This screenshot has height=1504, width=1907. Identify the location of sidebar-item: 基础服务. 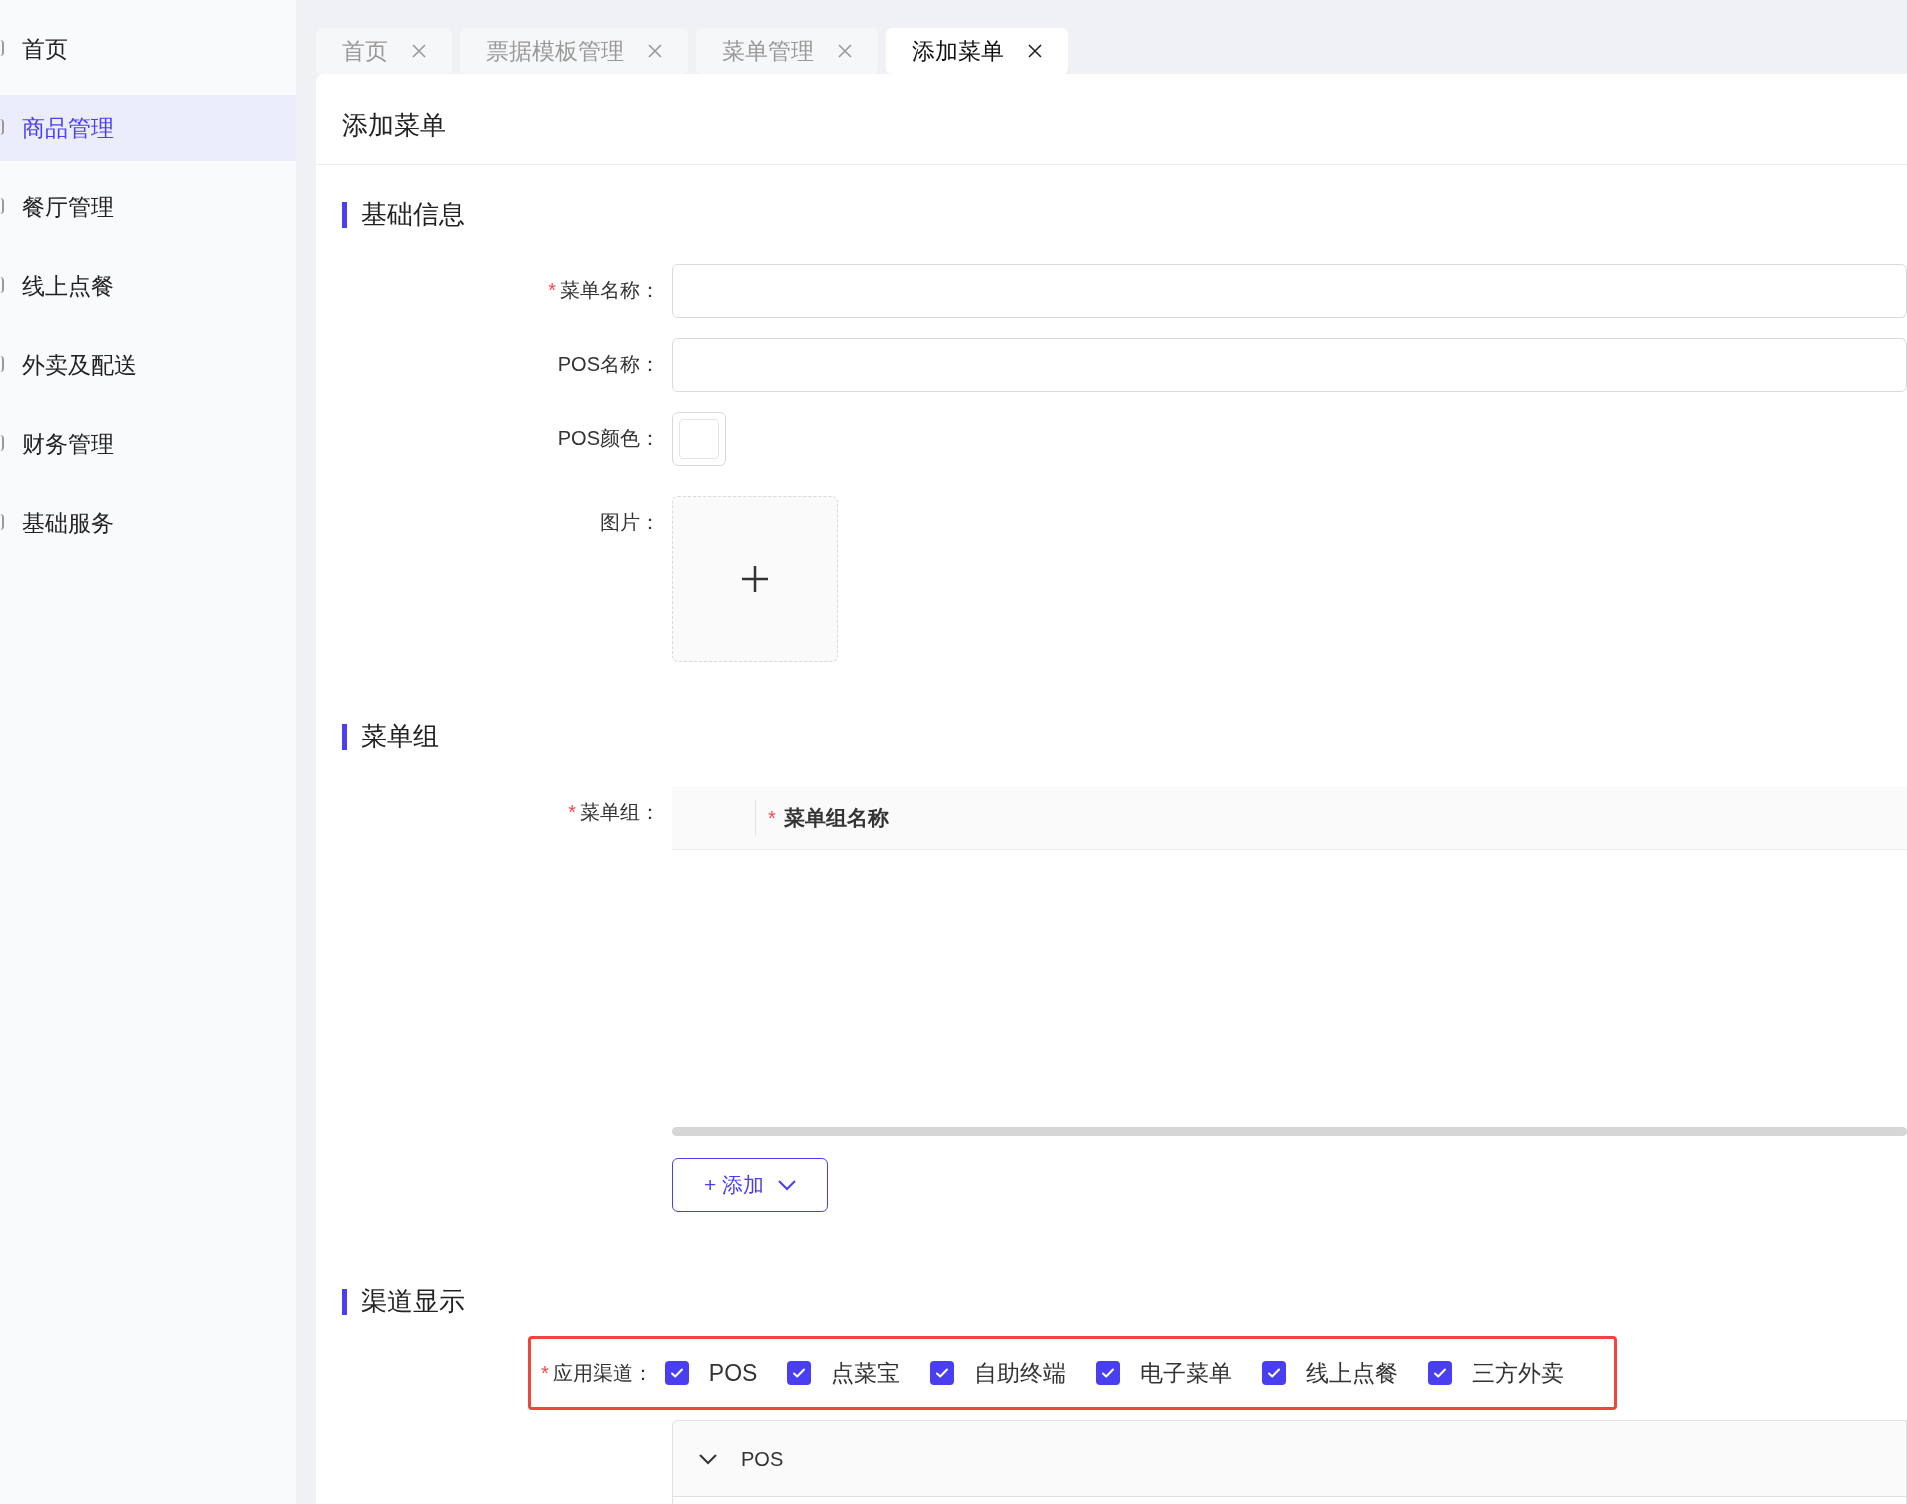
(148, 523).